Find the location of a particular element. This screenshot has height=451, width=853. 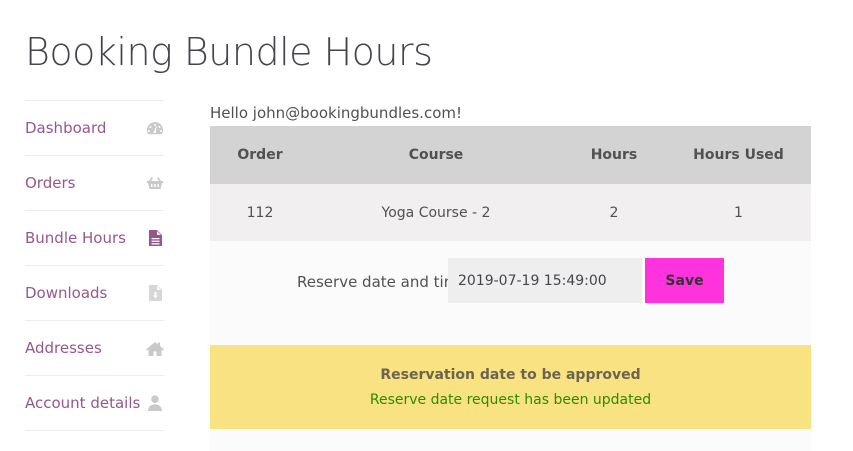

cell-course: Yoga Course - 2 is located at coordinates (436, 212).